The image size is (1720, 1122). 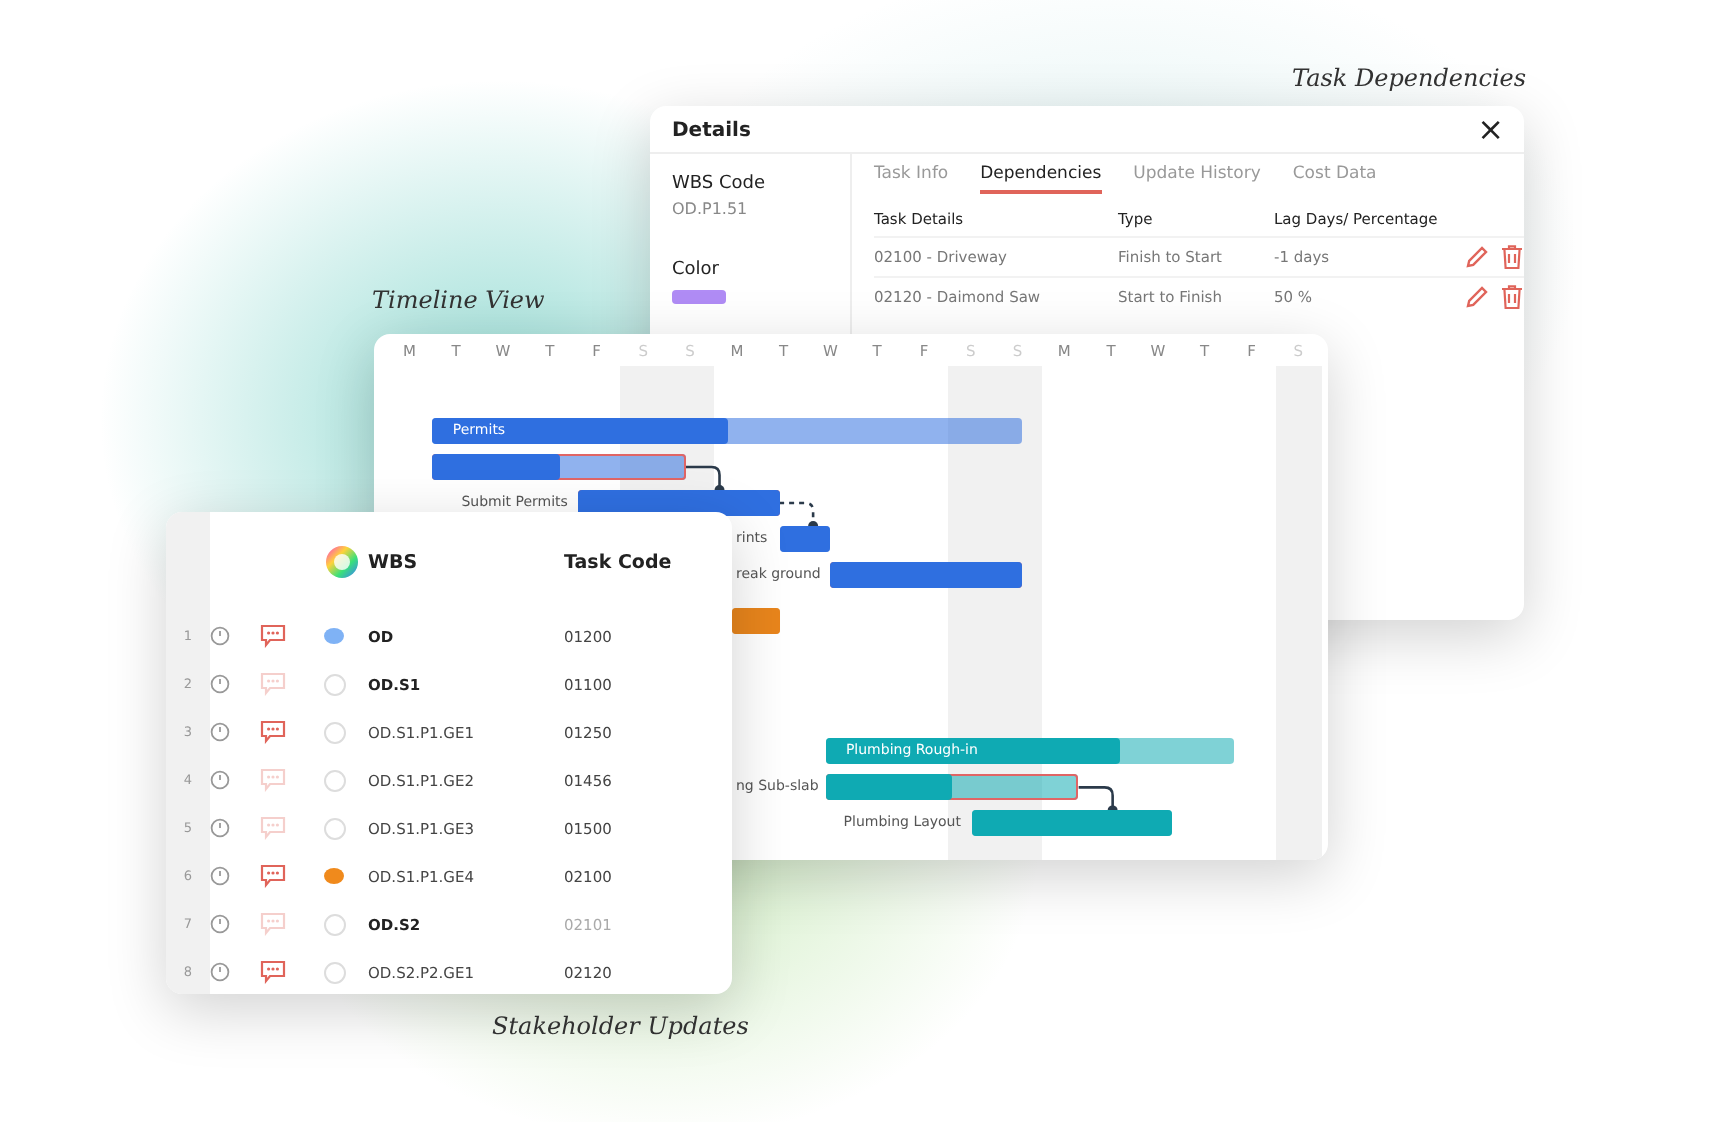 What do you see at coordinates (1490, 130) in the screenshot?
I see `close-button: ×` at bounding box center [1490, 130].